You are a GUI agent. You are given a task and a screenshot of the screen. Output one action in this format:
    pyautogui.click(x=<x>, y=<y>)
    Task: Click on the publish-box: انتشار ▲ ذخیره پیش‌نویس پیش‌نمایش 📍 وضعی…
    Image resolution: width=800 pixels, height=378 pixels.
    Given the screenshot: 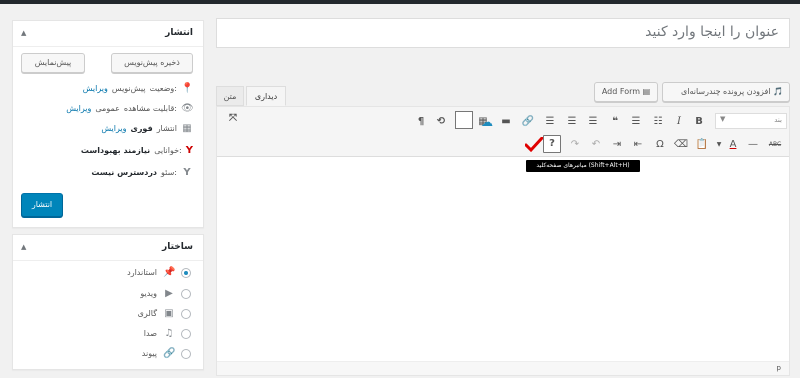 What is the action you would take?
    pyautogui.click(x=108, y=124)
    